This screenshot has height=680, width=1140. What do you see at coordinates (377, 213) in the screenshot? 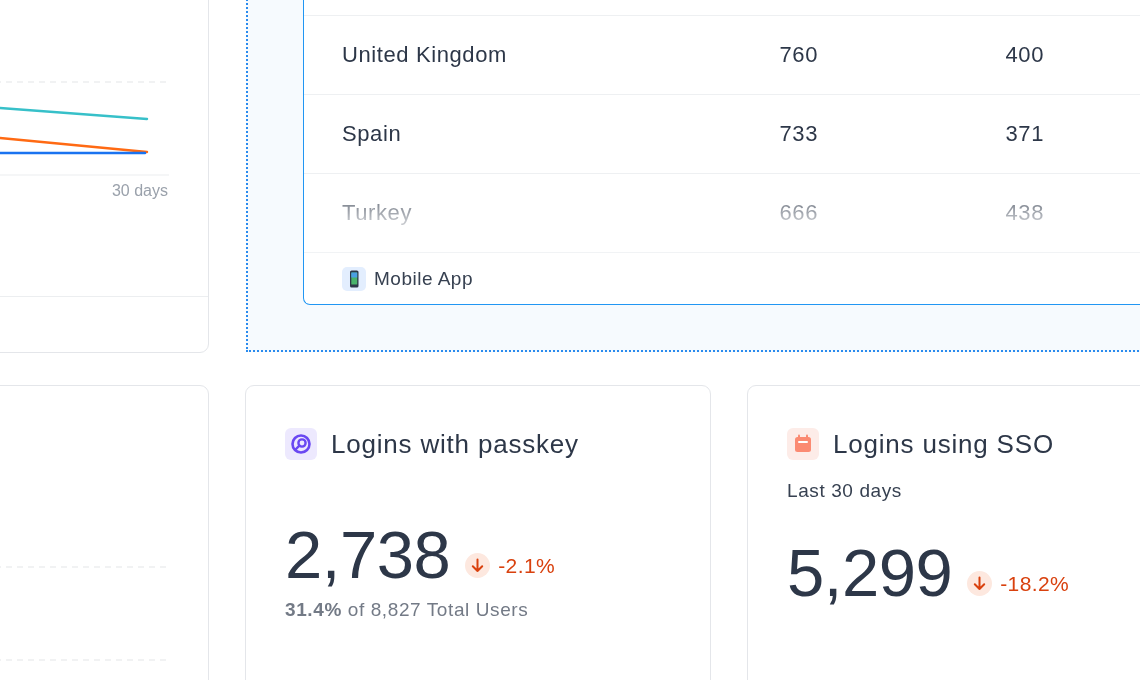
I see `table-cell: Turkey` at bounding box center [377, 213].